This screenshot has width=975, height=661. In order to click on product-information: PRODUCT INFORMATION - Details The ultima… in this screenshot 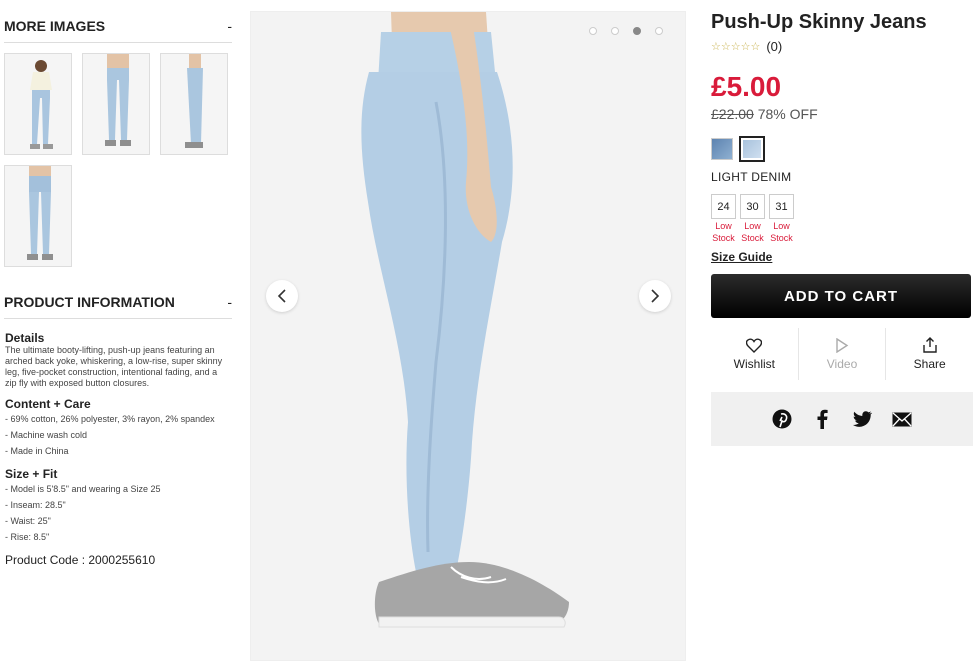, I will do `click(118, 429)`.